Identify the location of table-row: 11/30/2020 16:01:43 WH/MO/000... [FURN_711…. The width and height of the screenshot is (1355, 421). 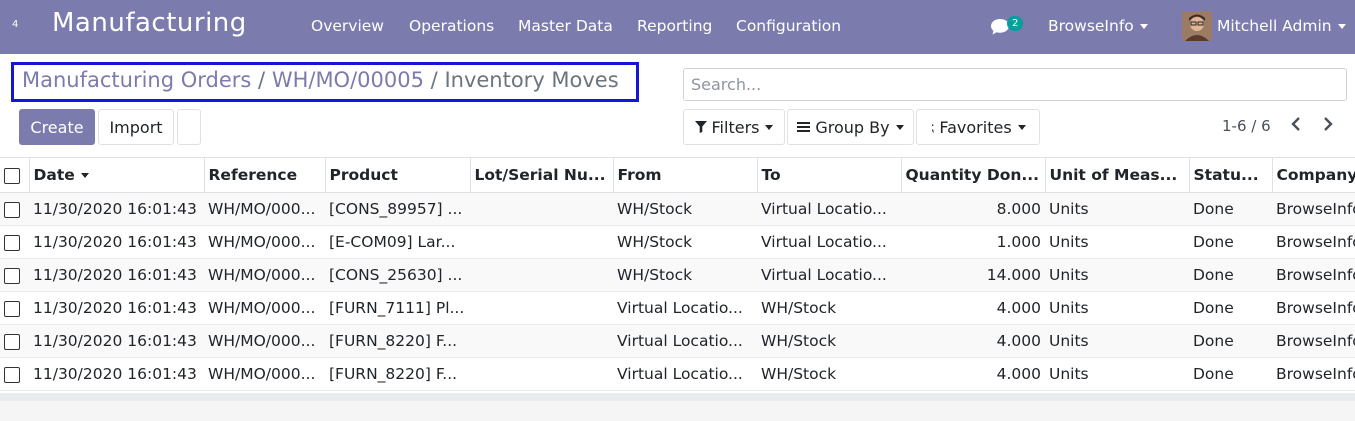
(677, 308).